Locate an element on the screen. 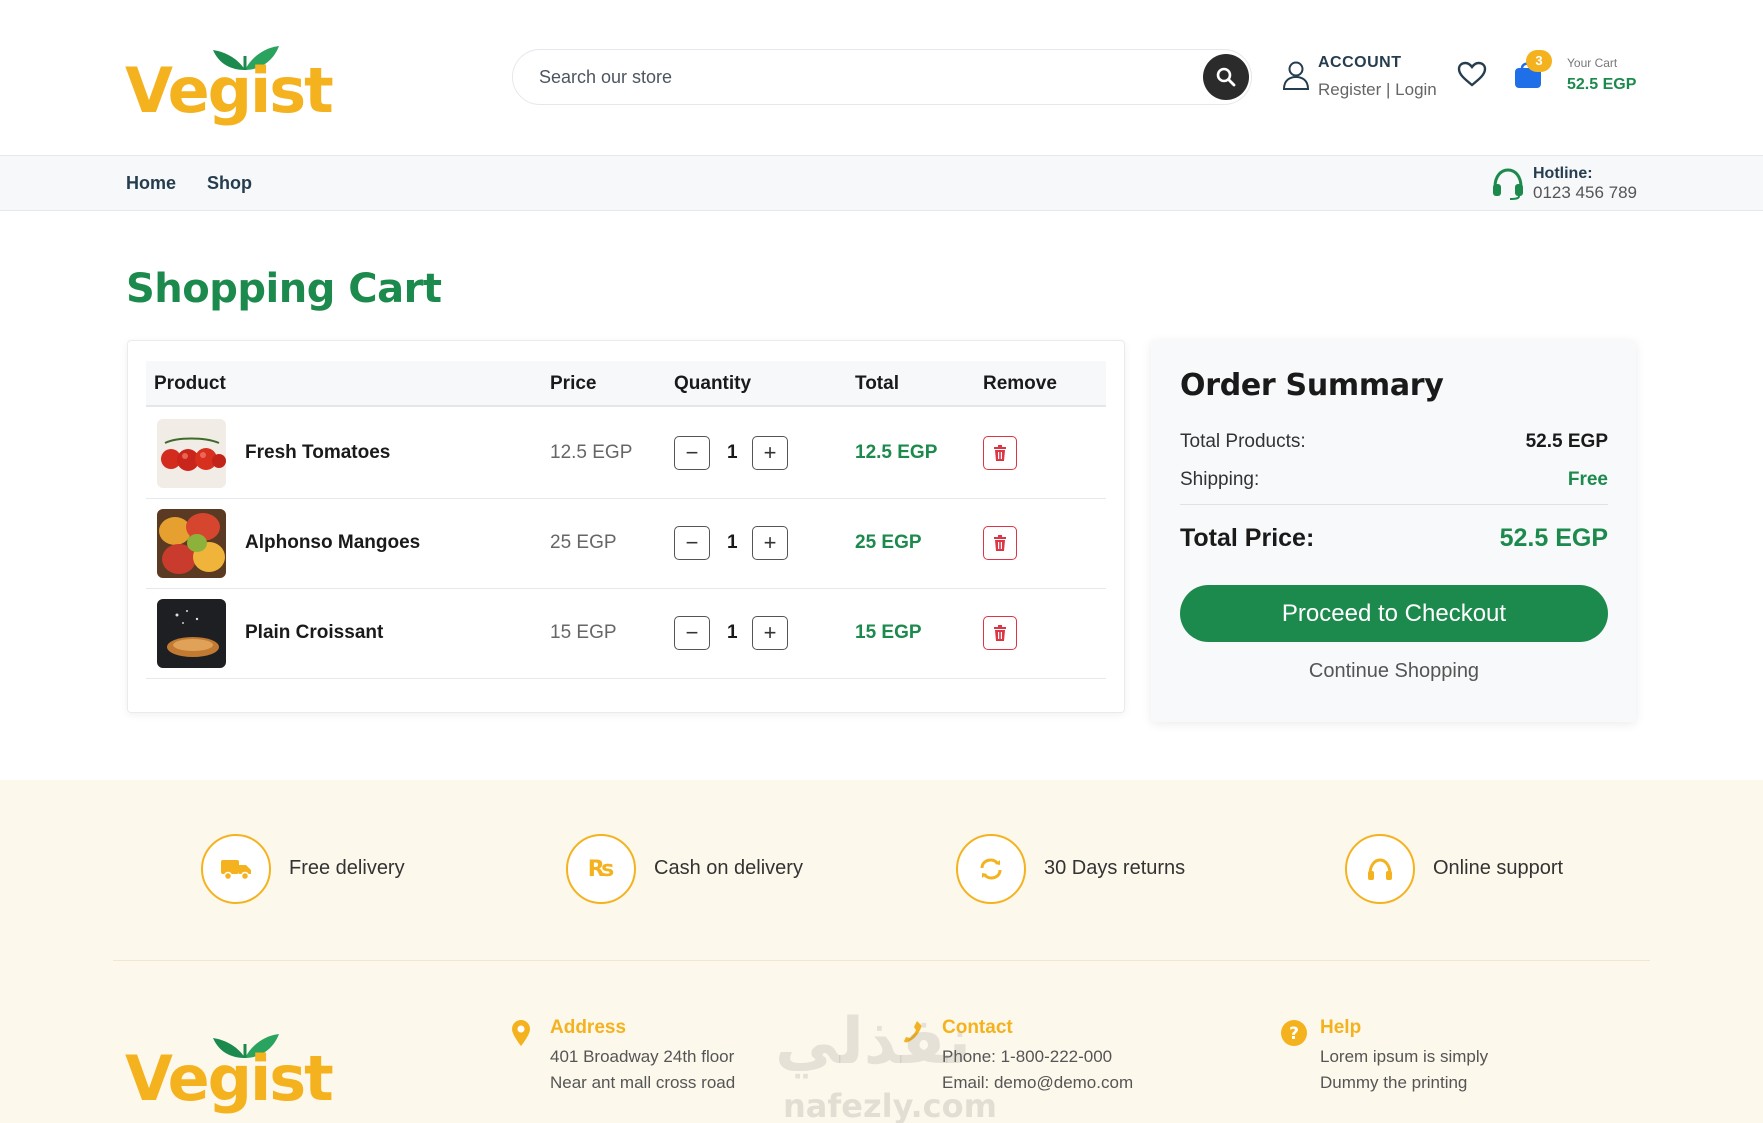  search-bar is located at coordinates (882, 77).